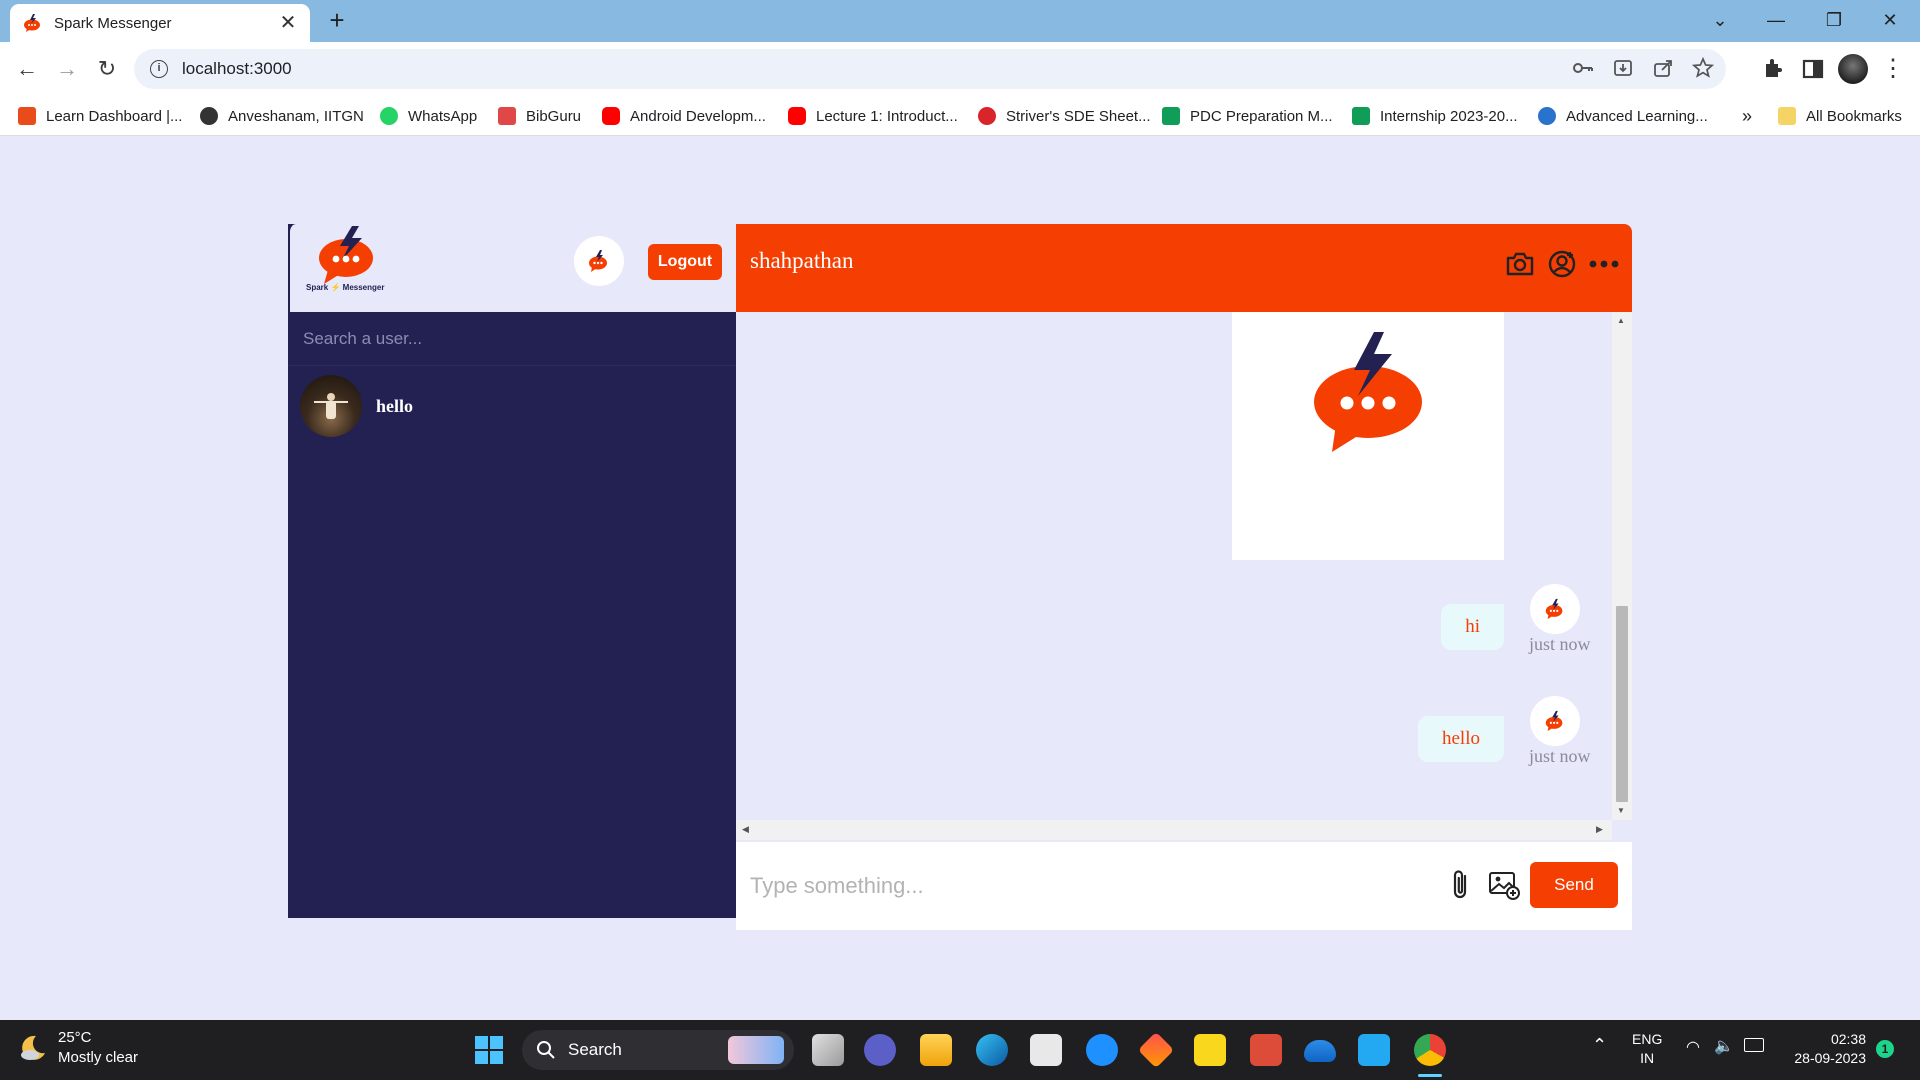 The image size is (1920, 1080). What do you see at coordinates (1703, 68) in the screenshot?
I see `bookmark-star-icon` at bounding box center [1703, 68].